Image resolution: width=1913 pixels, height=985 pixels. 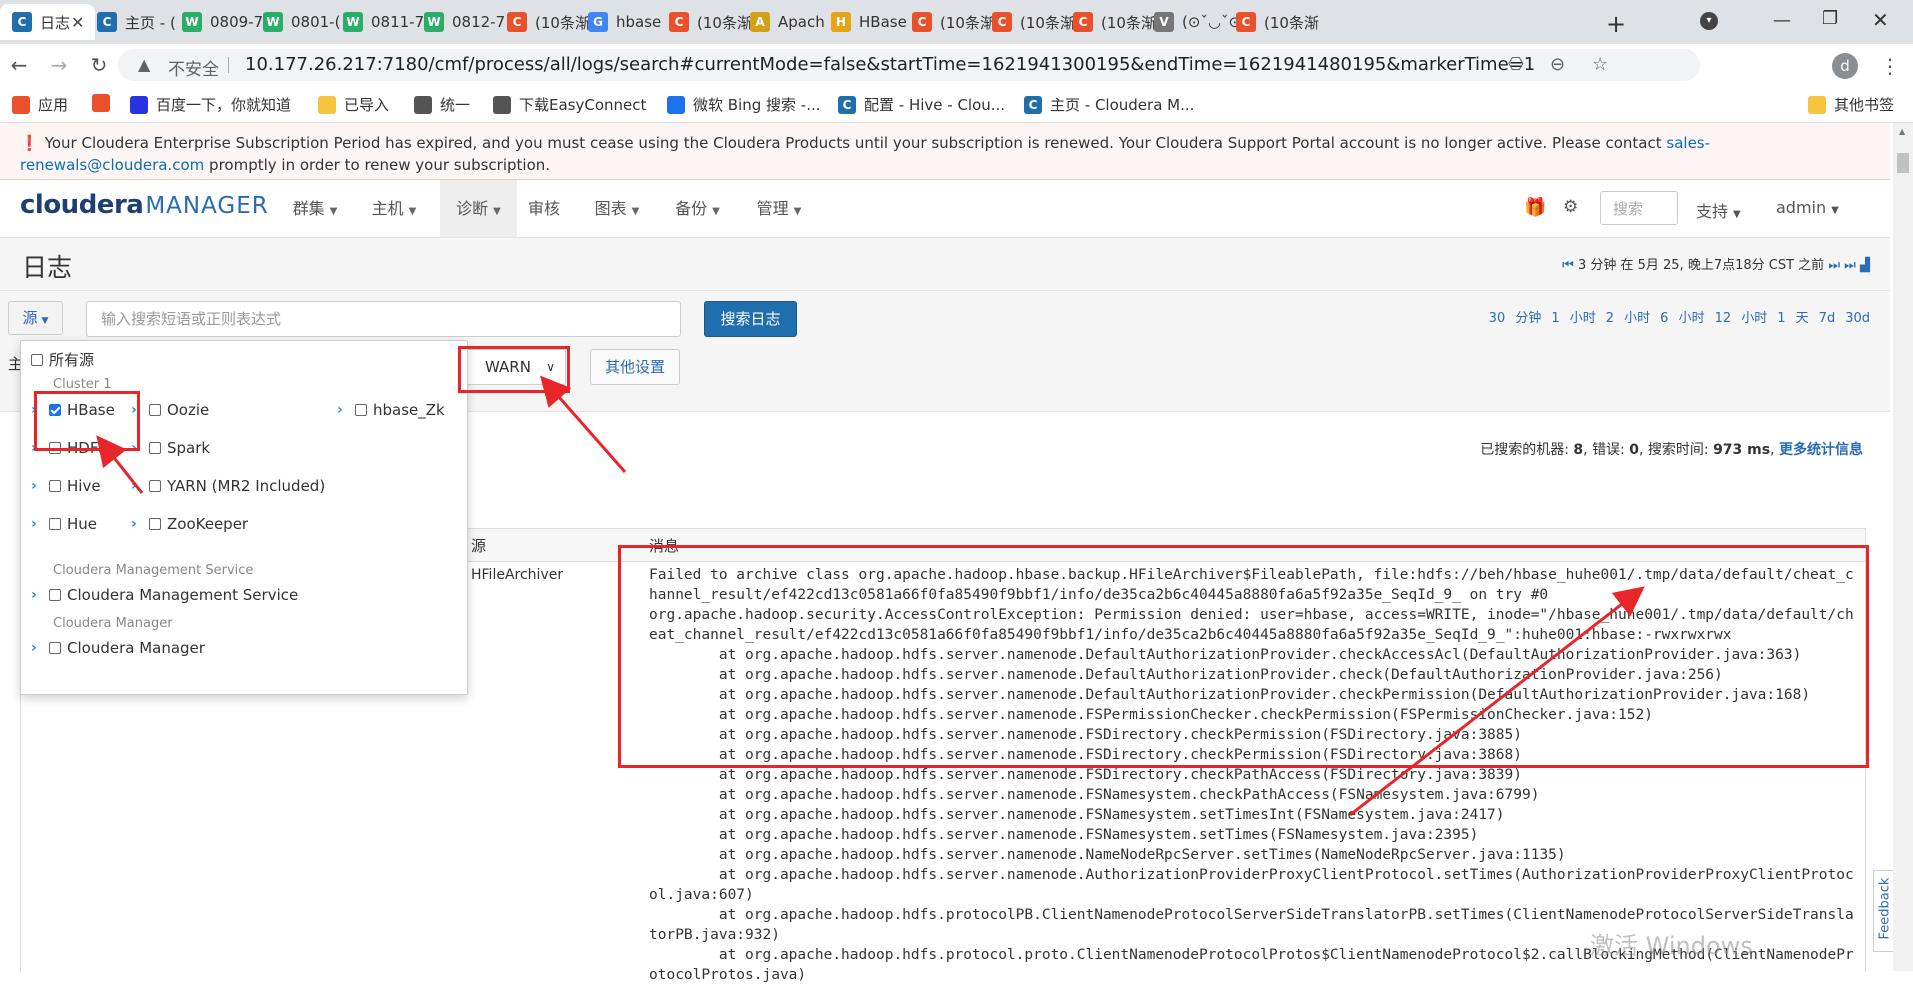 What do you see at coordinates (1885, 908) in the screenshot?
I see `feedback-label: Feedback` at bounding box center [1885, 908].